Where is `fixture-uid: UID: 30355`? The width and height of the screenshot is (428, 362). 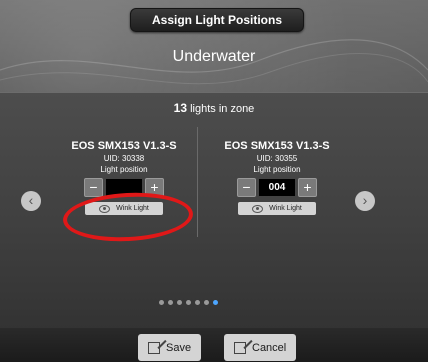
fixture-uid: UID: 30355 is located at coordinates (277, 158).